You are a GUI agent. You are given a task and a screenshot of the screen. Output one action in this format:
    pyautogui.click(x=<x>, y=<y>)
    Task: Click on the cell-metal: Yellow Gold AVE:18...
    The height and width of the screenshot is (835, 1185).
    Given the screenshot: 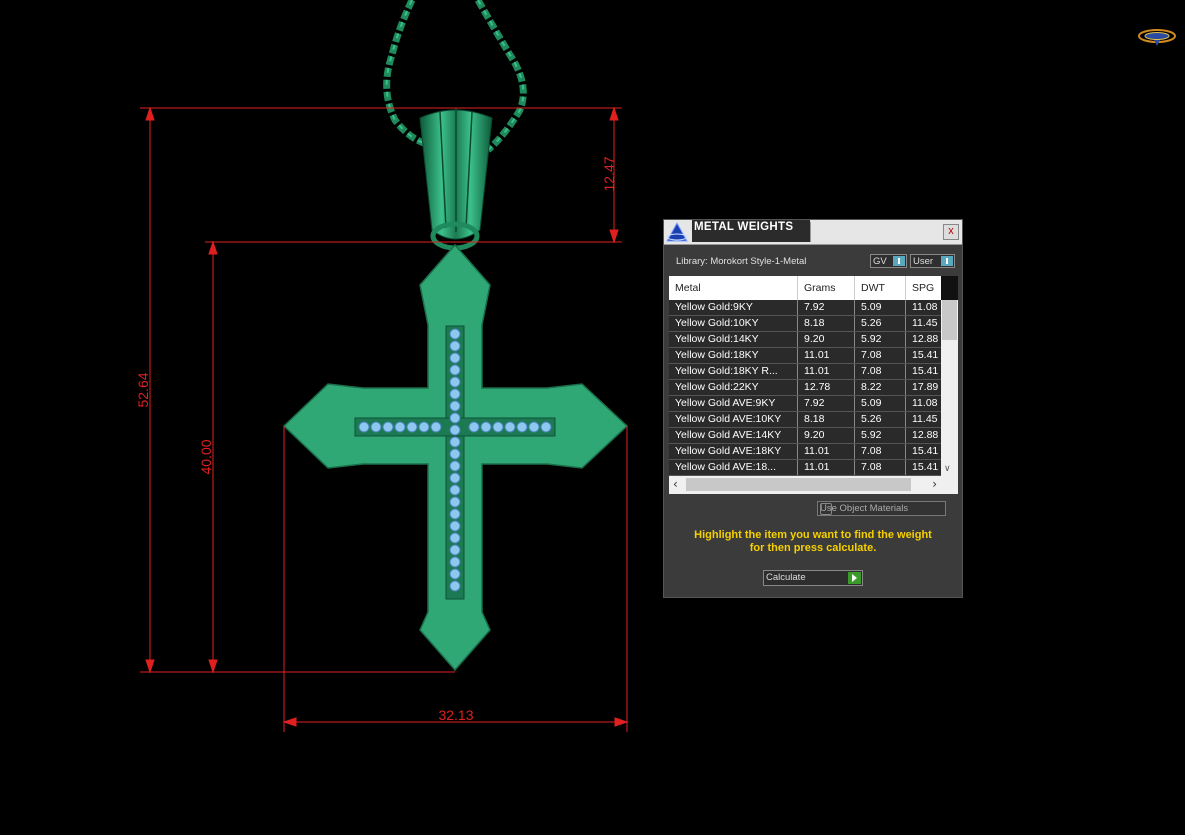 What is the action you would take?
    pyautogui.click(x=733, y=467)
    